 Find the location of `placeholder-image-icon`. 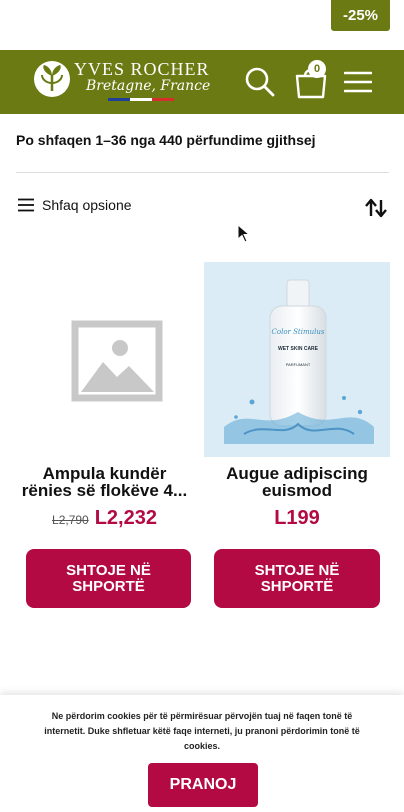

placeholder-image-icon is located at coordinates (117, 361).